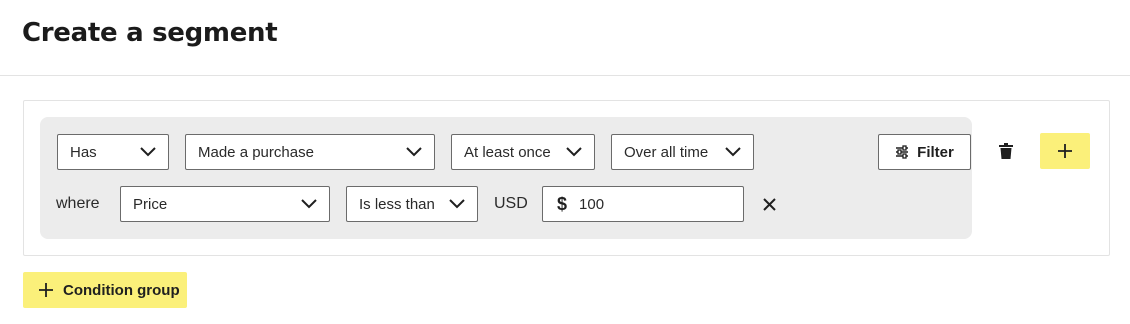 The height and width of the screenshot is (324, 1130). I want to click on add-condition-group-button: Condition group, so click(105, 290).